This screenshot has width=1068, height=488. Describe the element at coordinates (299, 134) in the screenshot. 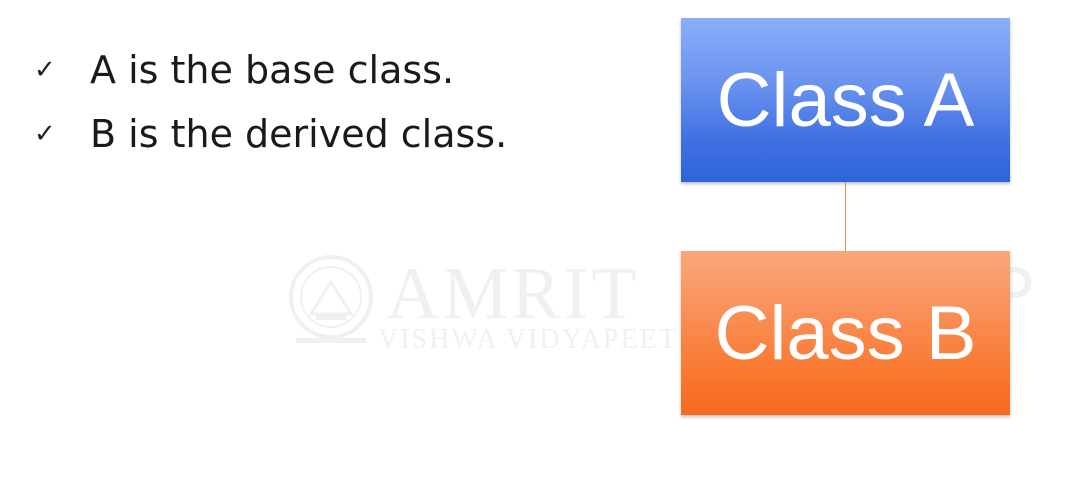

I see `bullet-text: B is the derived class.` at that location.